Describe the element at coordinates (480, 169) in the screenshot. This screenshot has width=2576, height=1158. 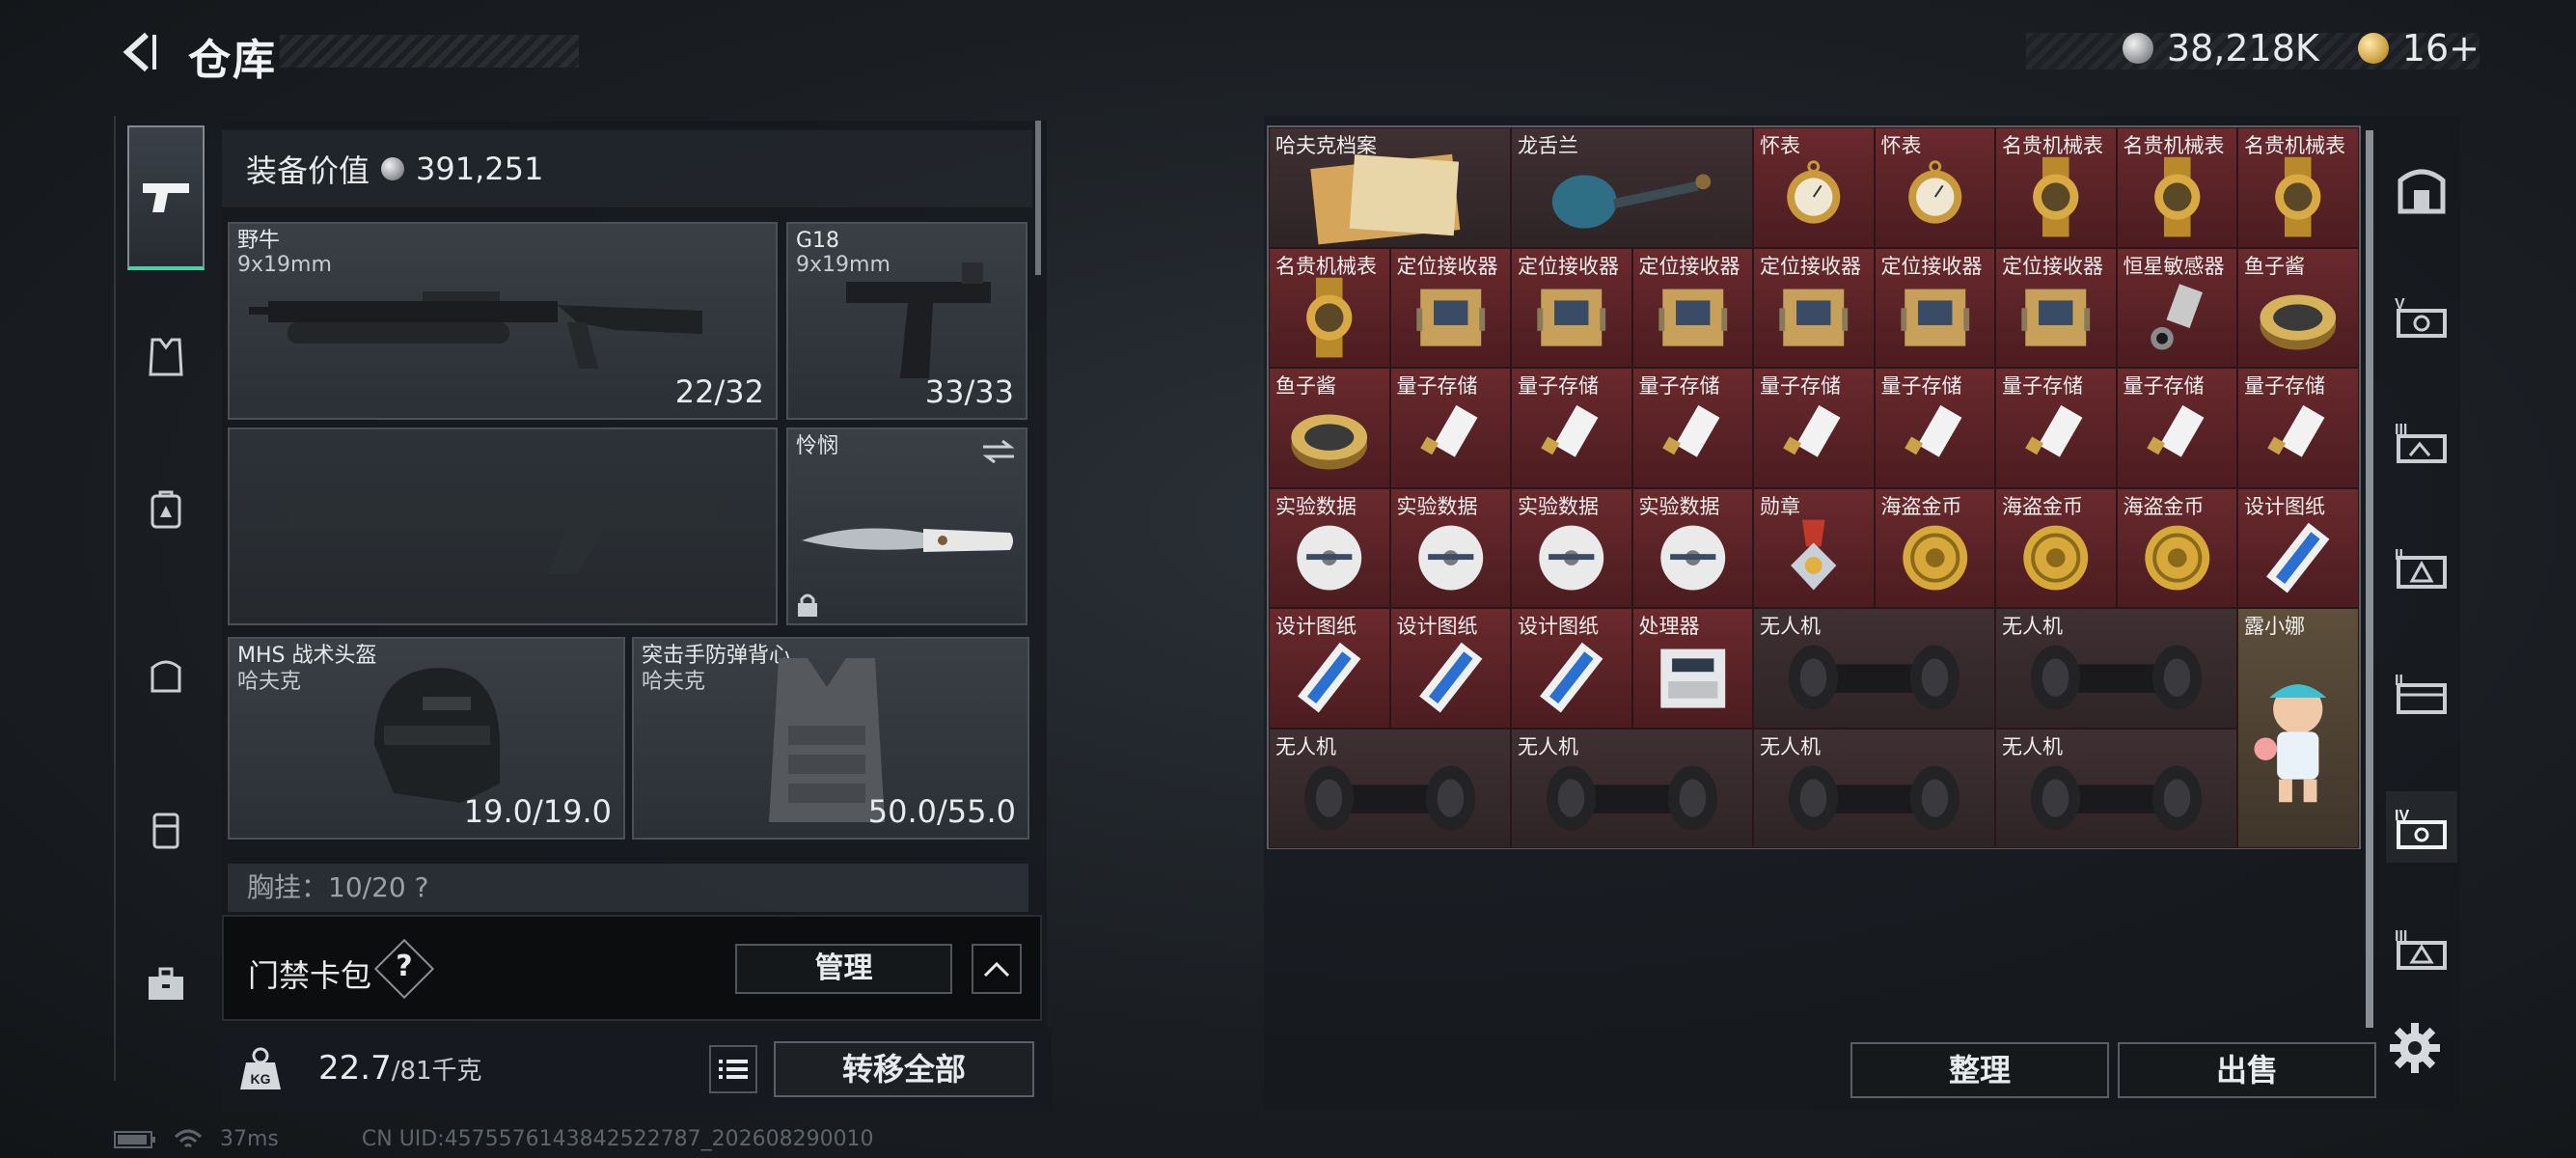
I see `equipment-value-amount: 391,251` at that location.